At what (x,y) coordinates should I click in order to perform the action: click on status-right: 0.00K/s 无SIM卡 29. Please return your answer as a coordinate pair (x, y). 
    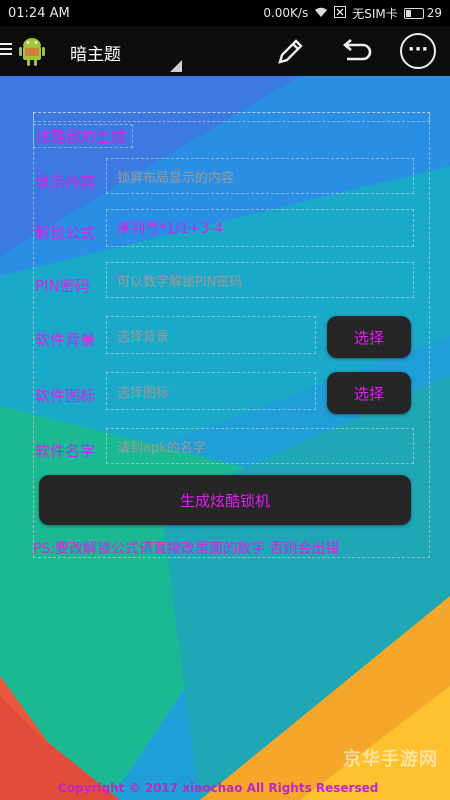
    Looking at the image, I should click on (352, 13).